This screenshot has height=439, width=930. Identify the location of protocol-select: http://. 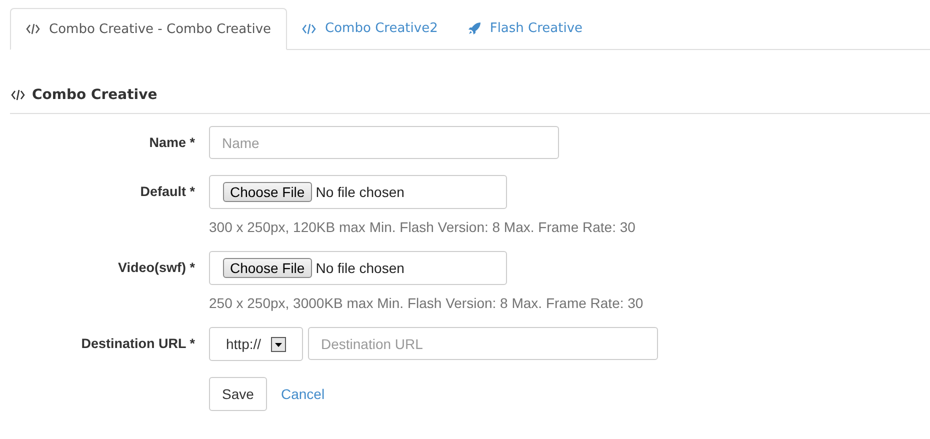
(256, 344).